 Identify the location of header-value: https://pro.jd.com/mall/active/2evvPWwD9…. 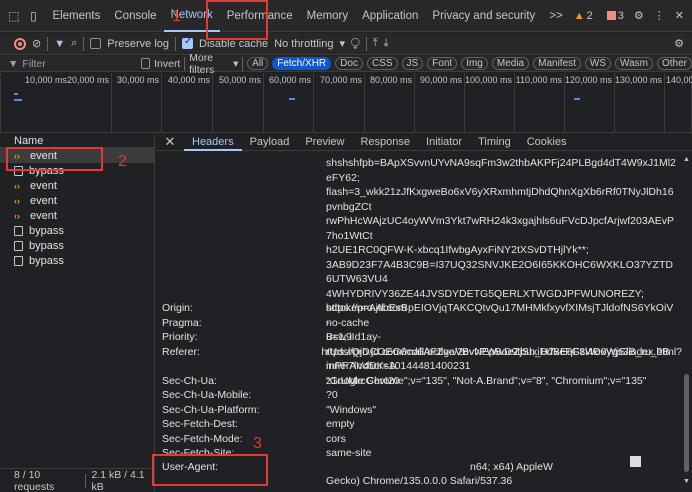
(501, 352).